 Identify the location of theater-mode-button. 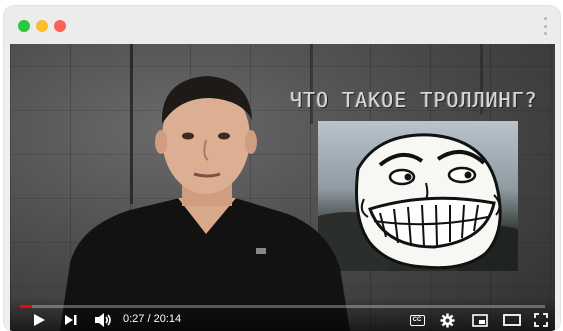
(512, 320).